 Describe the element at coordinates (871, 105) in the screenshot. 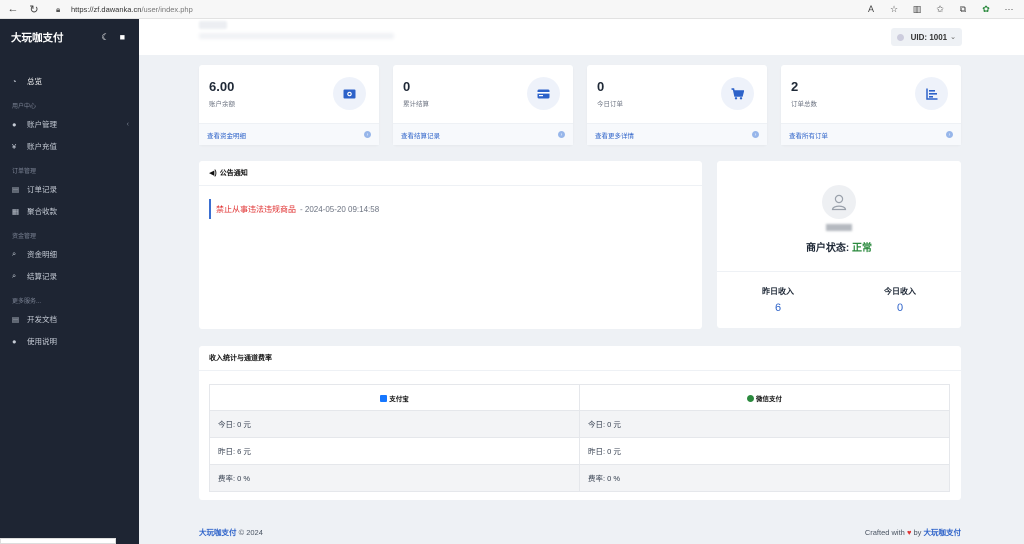

I see `stat-card-total-orders: 2 订单总数 查看所有订单 ›` at that location.